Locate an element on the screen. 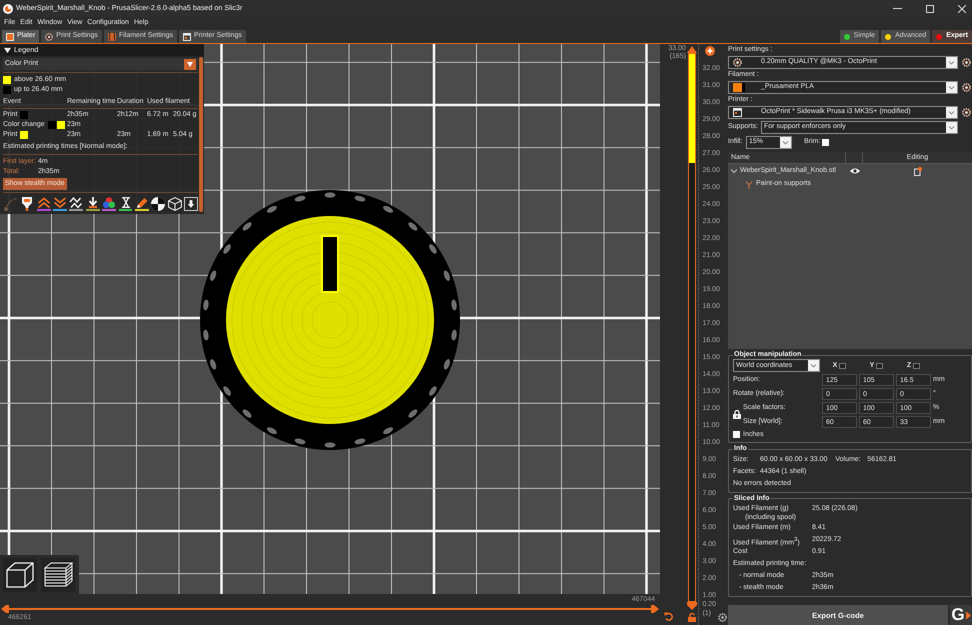 This screenshot has width=972, height=625. hourglass-icon is located at coordinates (125, 204).